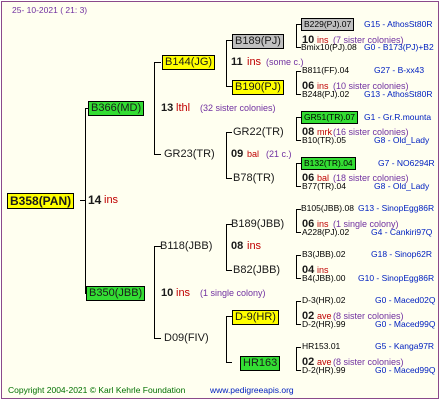  Describe the element at coordinates (401, 254) in the screenshot. I see `g4-11-line: G18 - Sinop62R` at that location.